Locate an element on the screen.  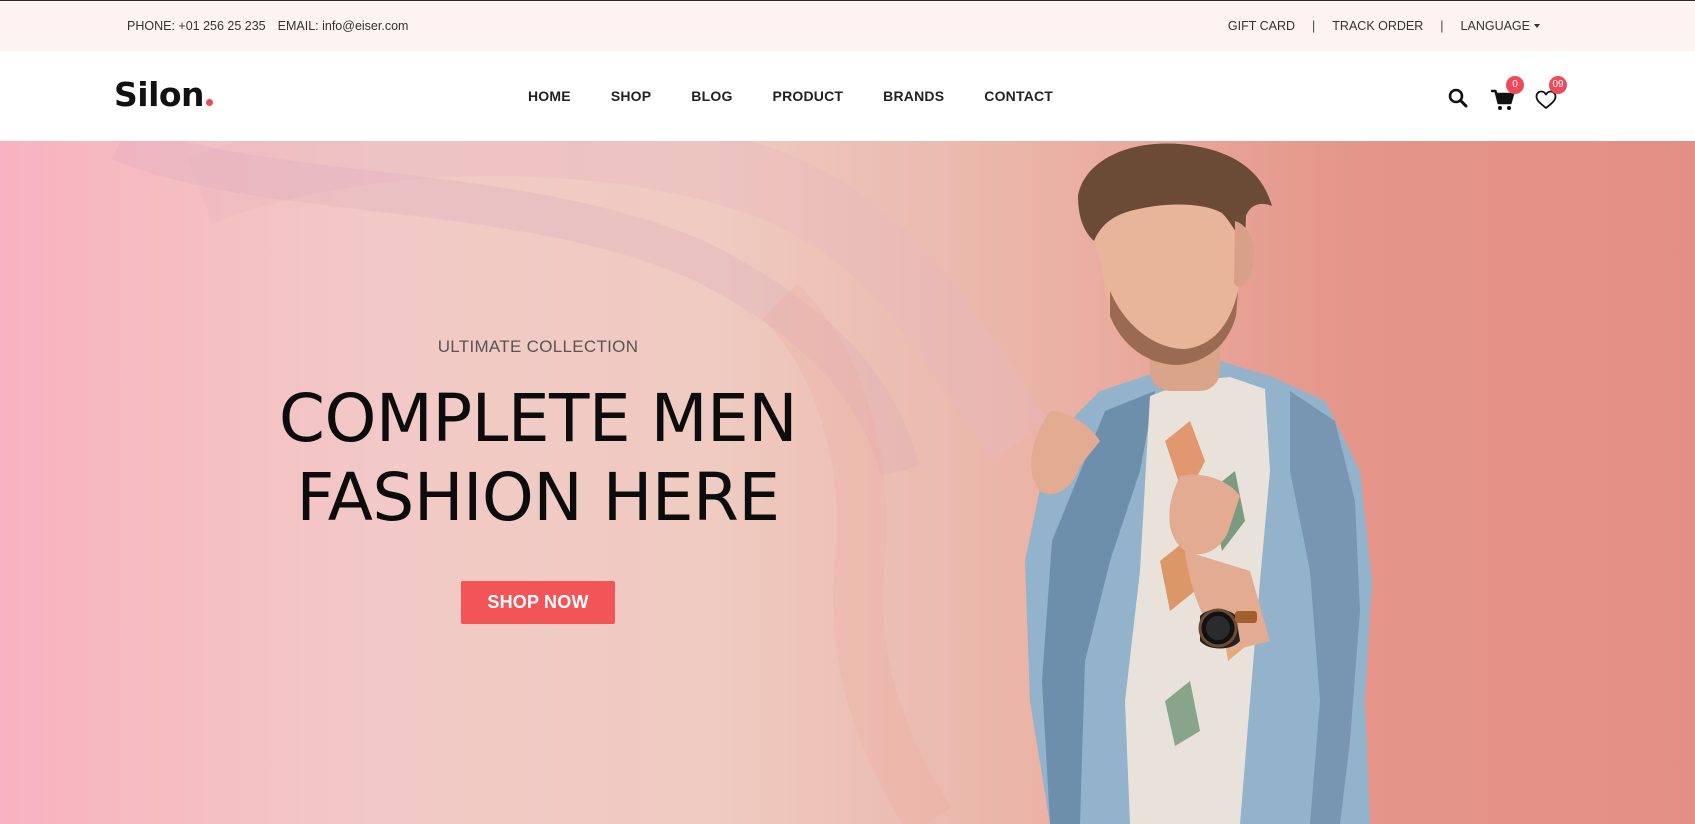
heart-icon is located at coordinates (1546, 102).